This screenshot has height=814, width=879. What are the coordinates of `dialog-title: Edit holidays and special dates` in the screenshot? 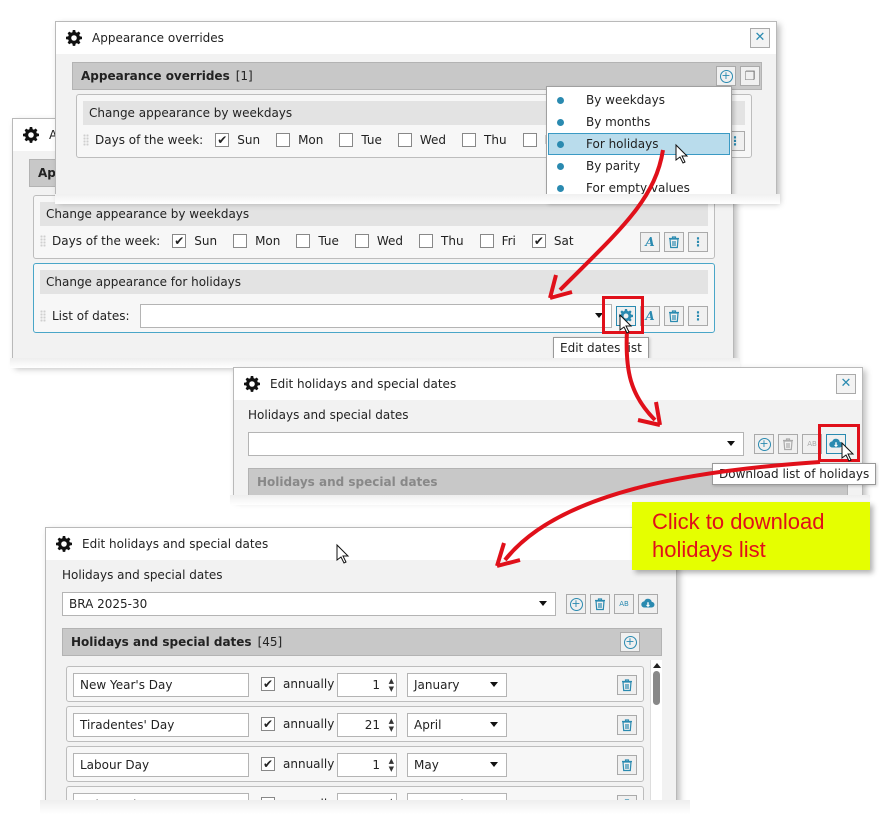 It's located at (363, 384).